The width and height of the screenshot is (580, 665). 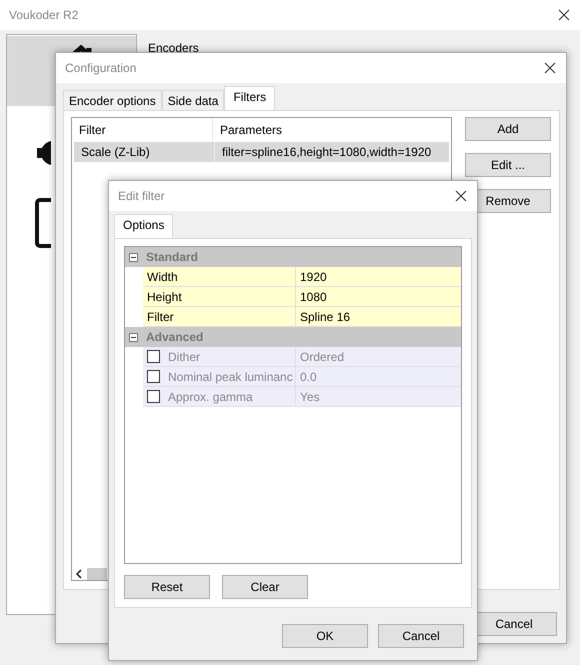 What do you see at coordinates (175, 337) in the screenshot?
I see `category-label: Advanced` at bounding box center [175, 337].